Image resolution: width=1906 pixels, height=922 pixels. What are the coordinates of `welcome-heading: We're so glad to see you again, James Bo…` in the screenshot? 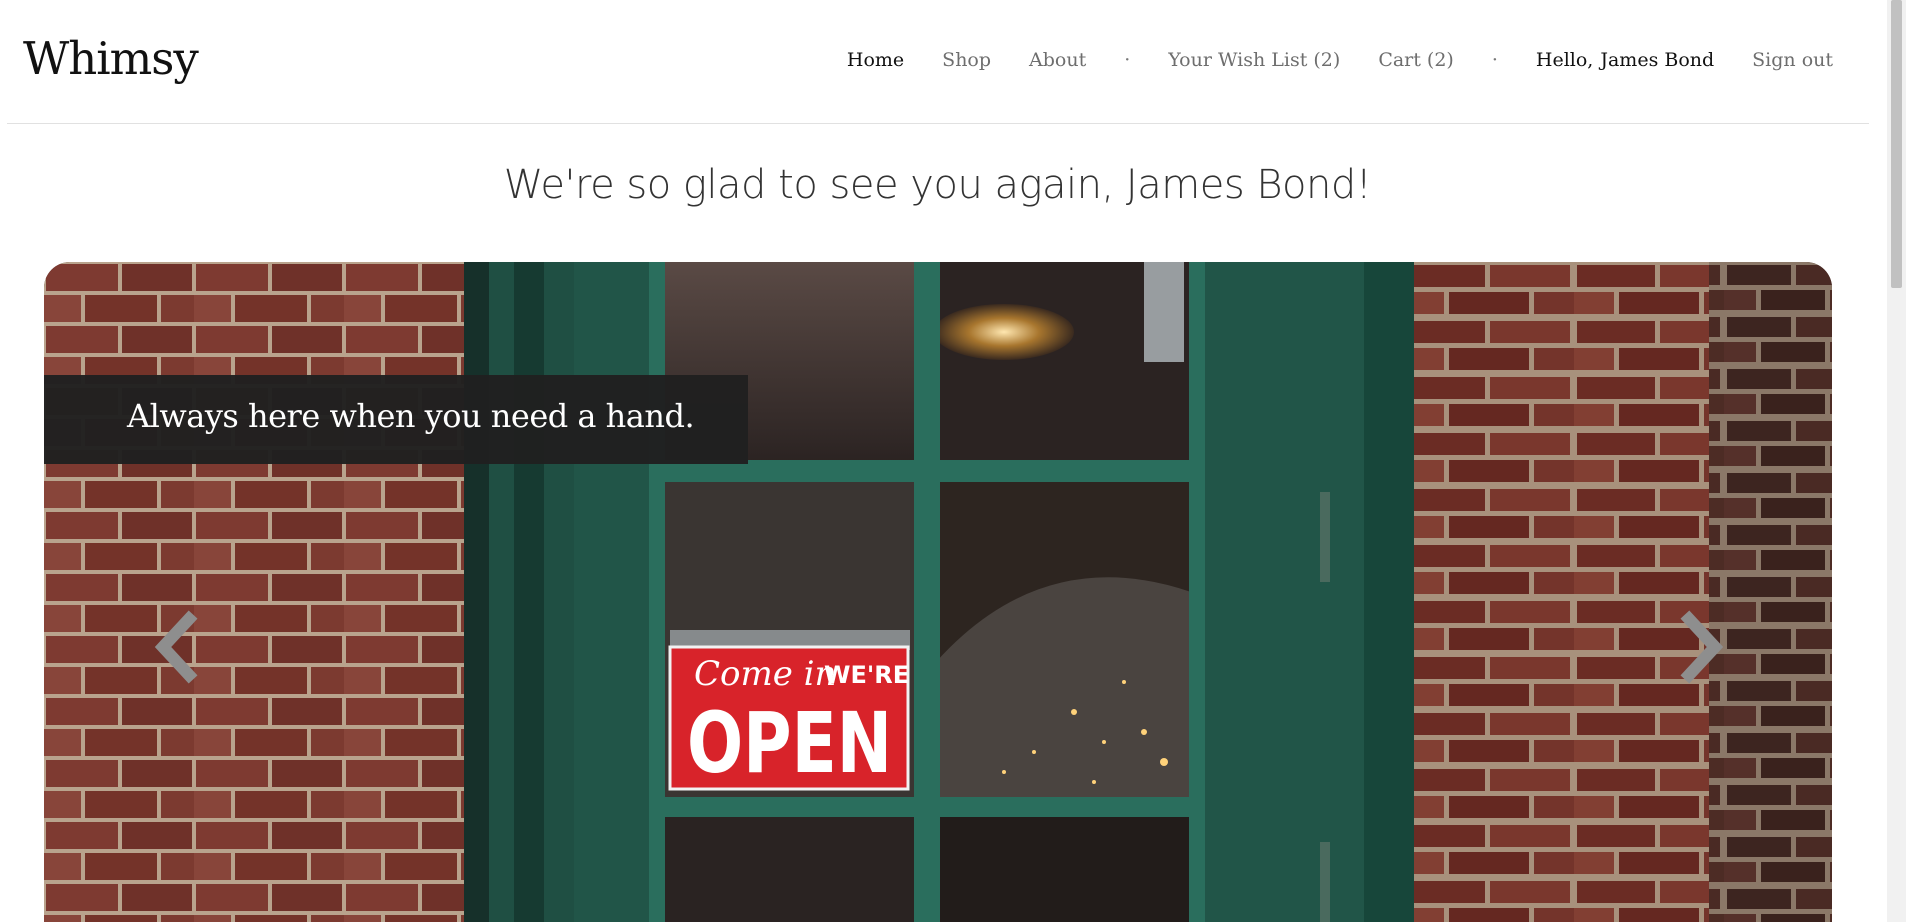 It's located at (937, 185).